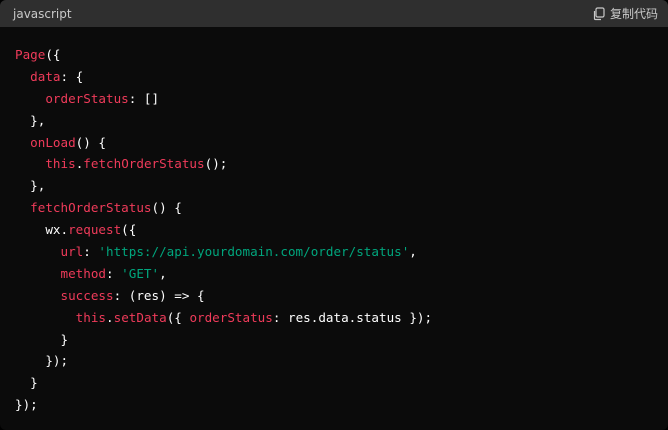  What do you see at coordinates (87, 295) in the screenshot?
I see `code-identifier: success` at bounding box center [87, 295].